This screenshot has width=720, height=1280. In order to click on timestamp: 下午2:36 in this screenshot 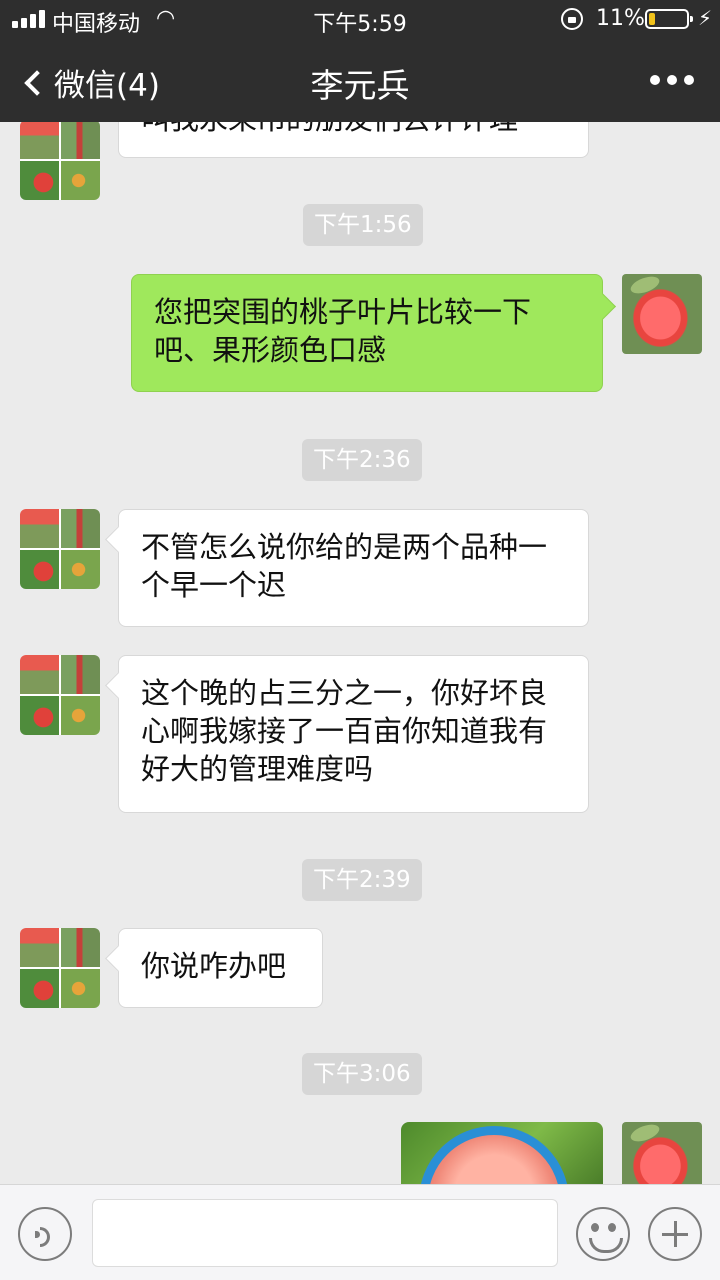, I will do `click(362, 460)`.